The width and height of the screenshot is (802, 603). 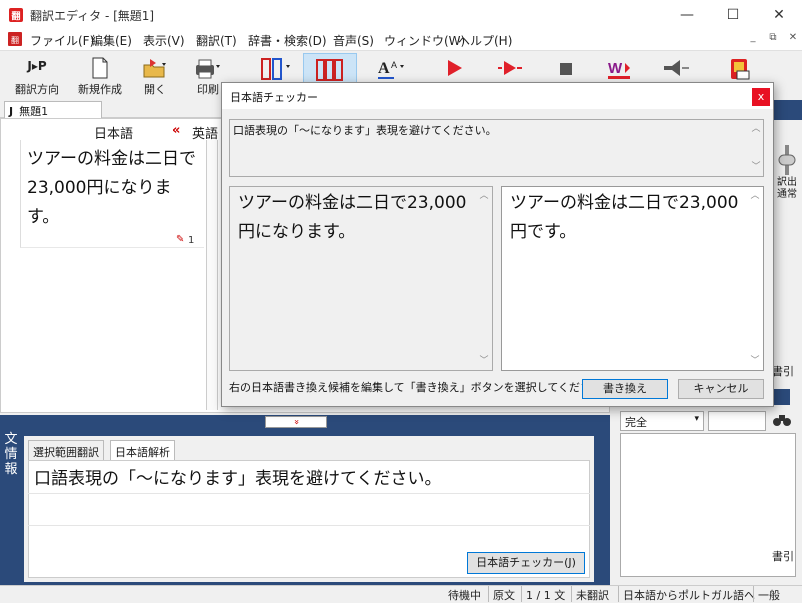 I want to click on tab-document: J 無題1, so click(x=53, y=109).